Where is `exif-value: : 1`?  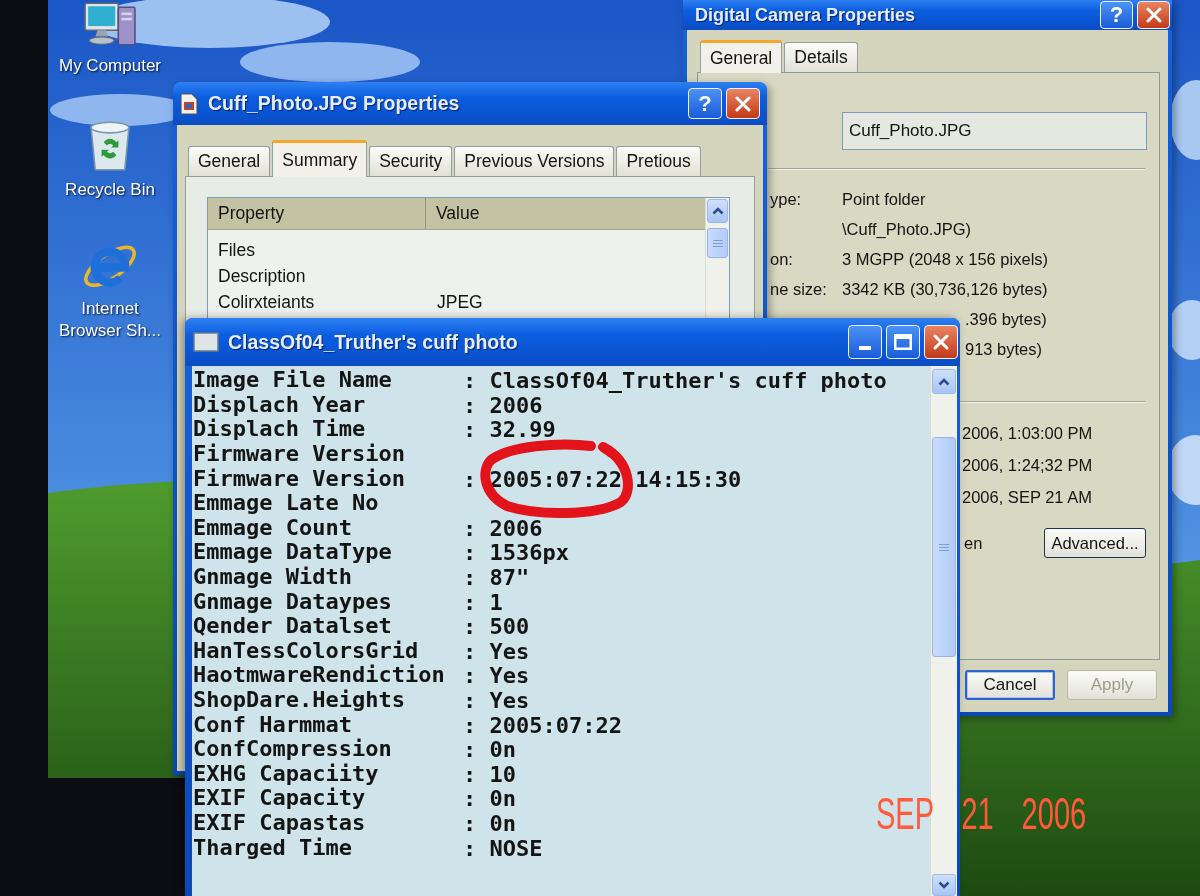
exif-value: : 1 is located at coordinates (483, 602).